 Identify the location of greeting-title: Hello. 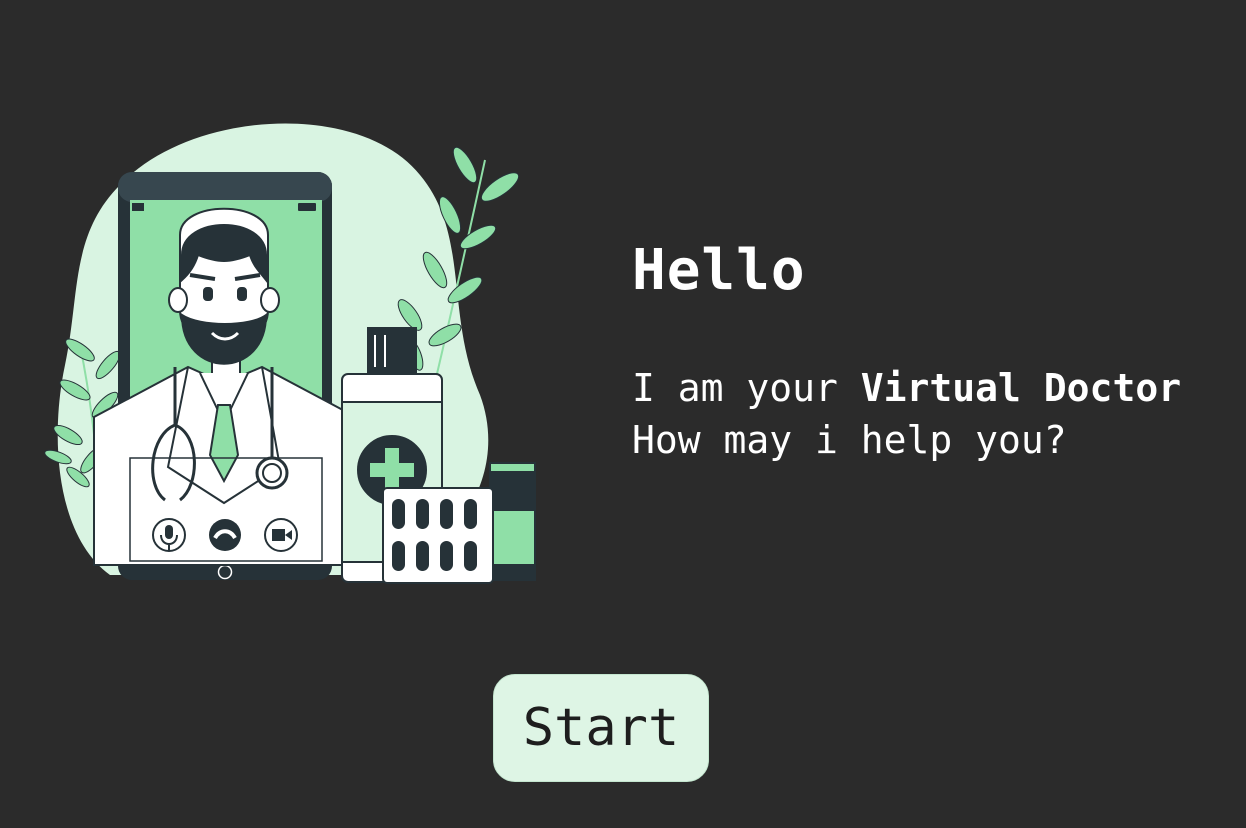
(719, 270).